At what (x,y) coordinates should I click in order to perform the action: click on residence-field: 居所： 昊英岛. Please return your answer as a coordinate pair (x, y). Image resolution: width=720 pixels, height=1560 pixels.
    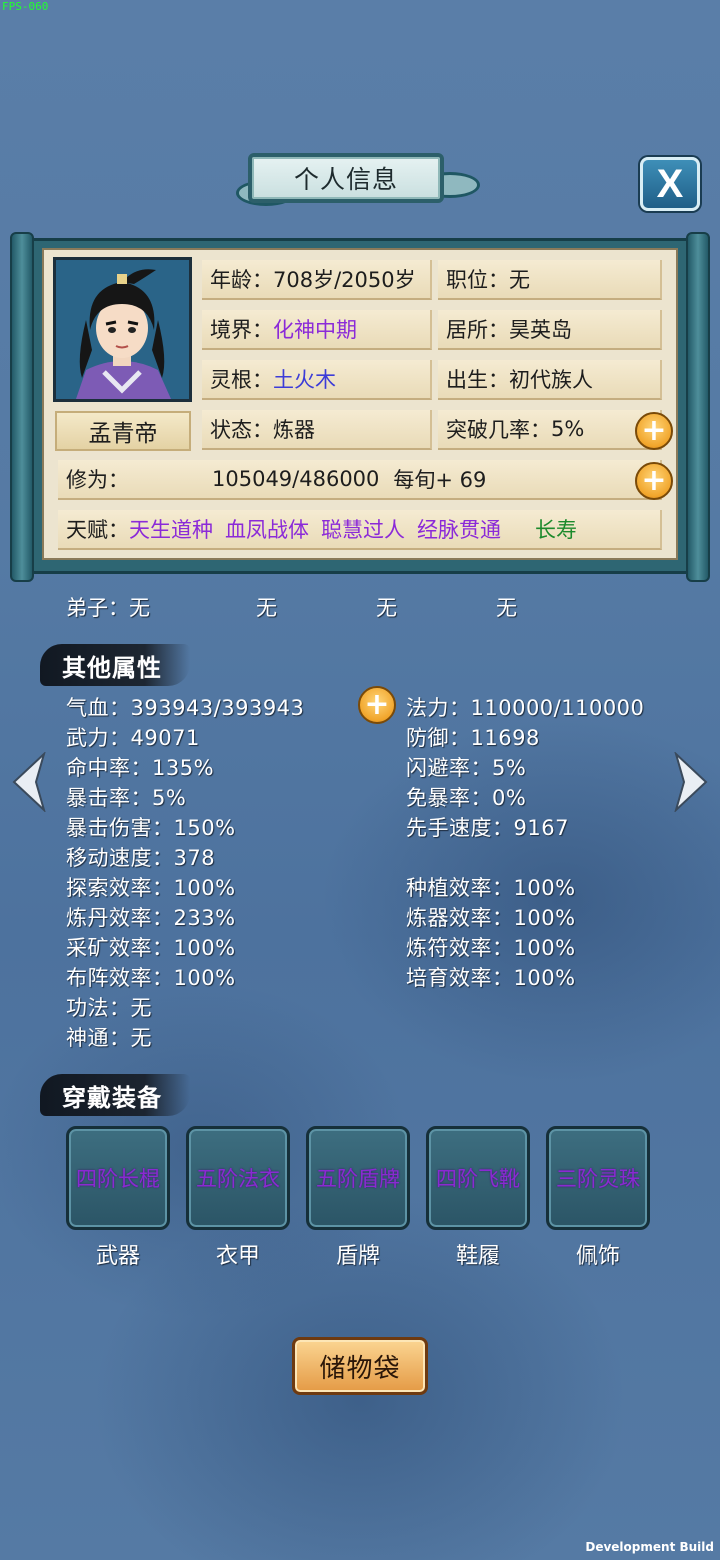
    Looking at the image, I should click on (550, 330).